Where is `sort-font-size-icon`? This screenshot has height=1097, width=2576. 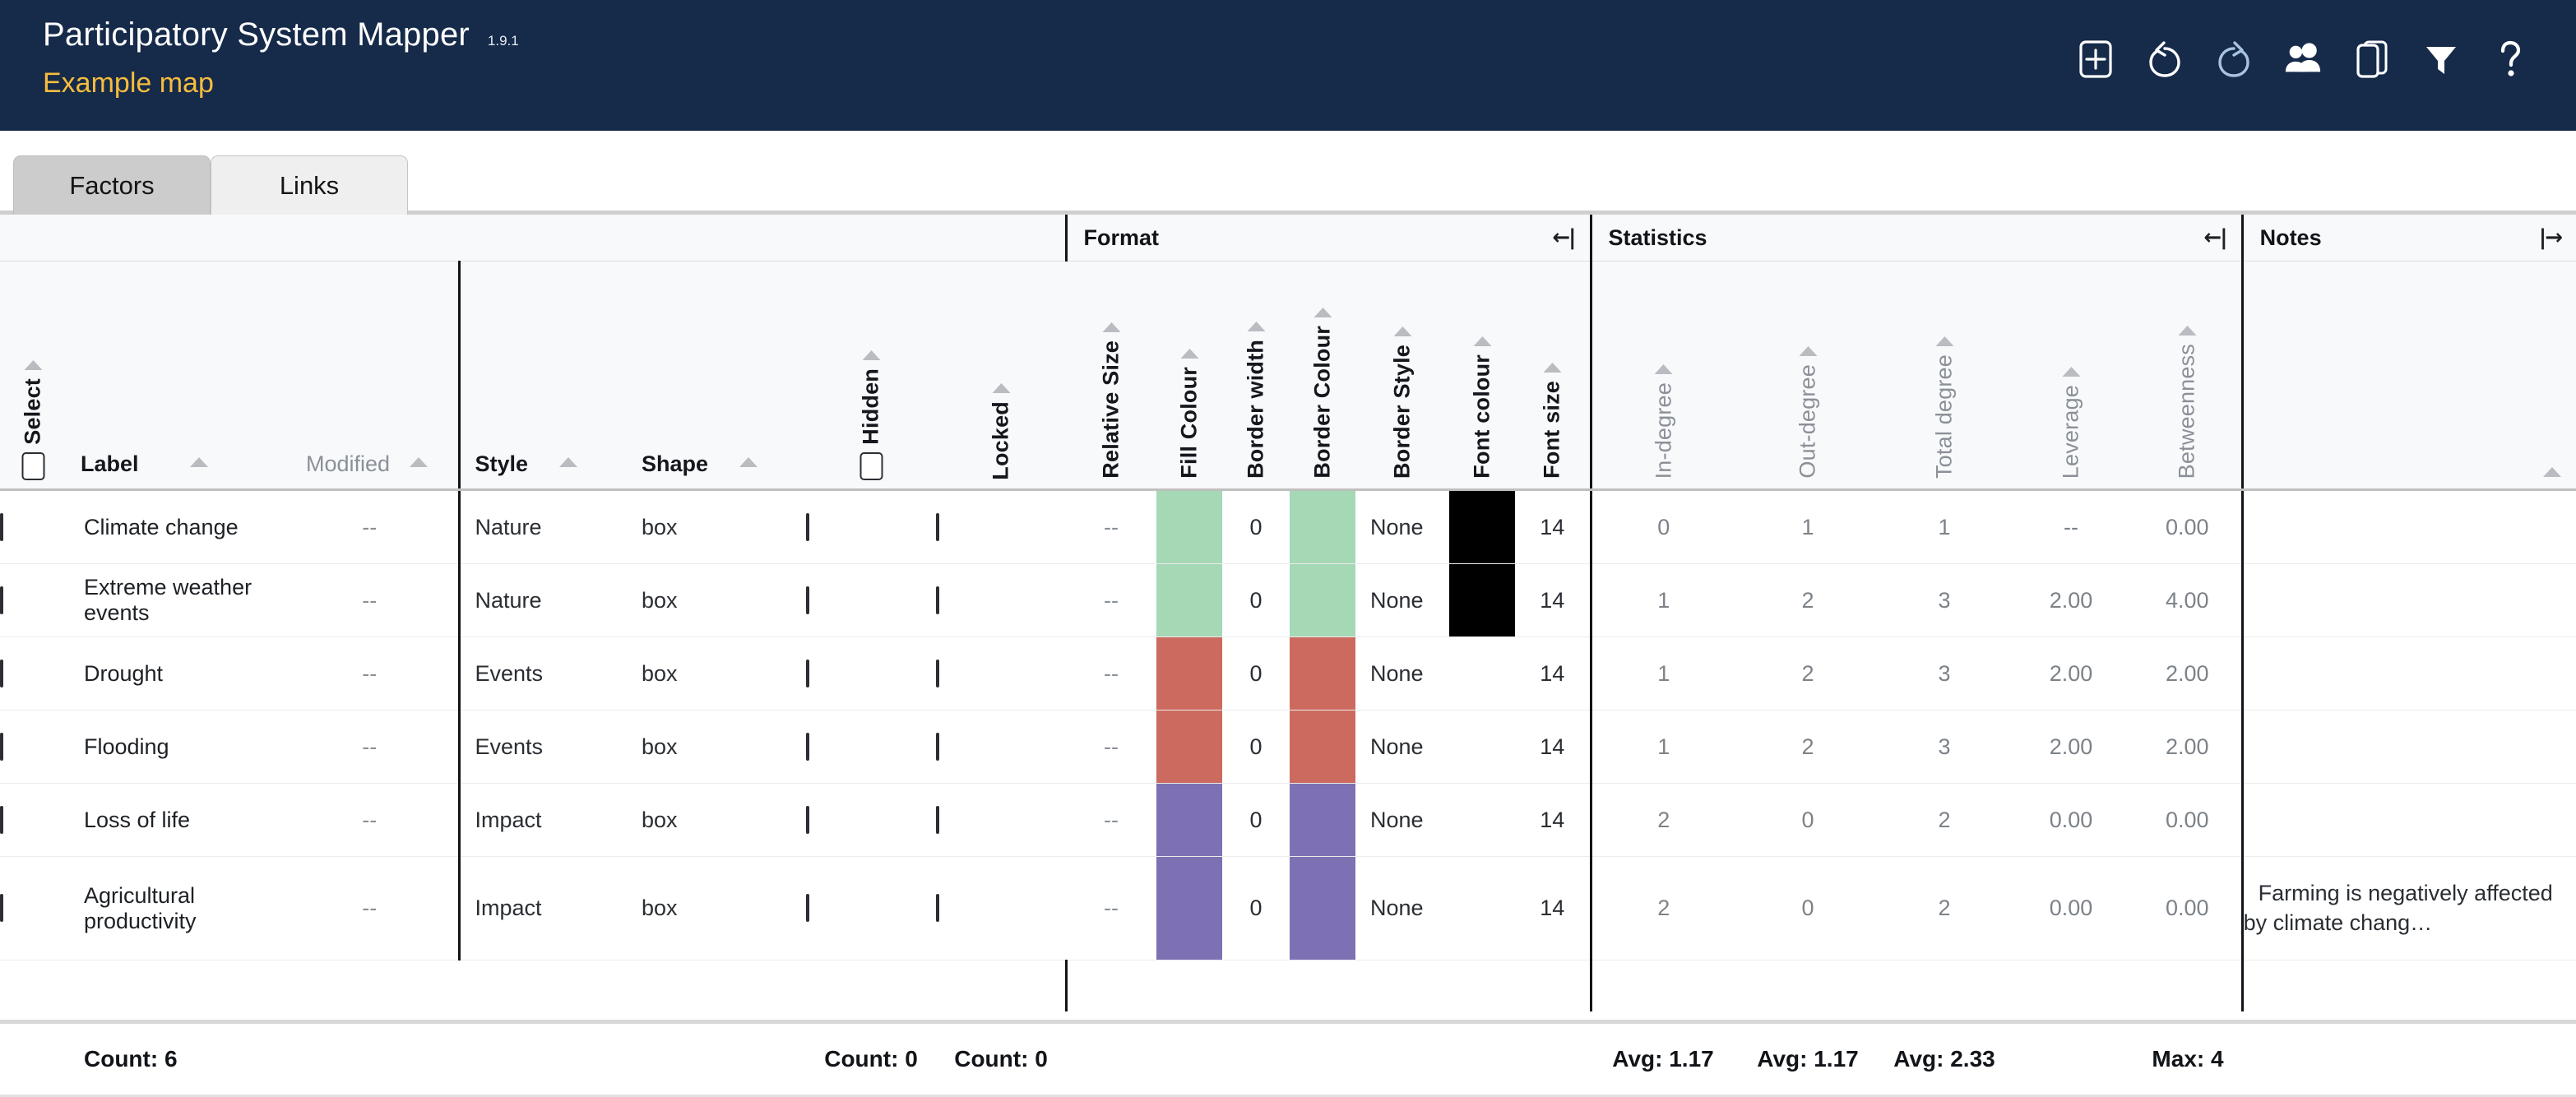 sort-font-size-icon is located at coordinates (1552, 368).